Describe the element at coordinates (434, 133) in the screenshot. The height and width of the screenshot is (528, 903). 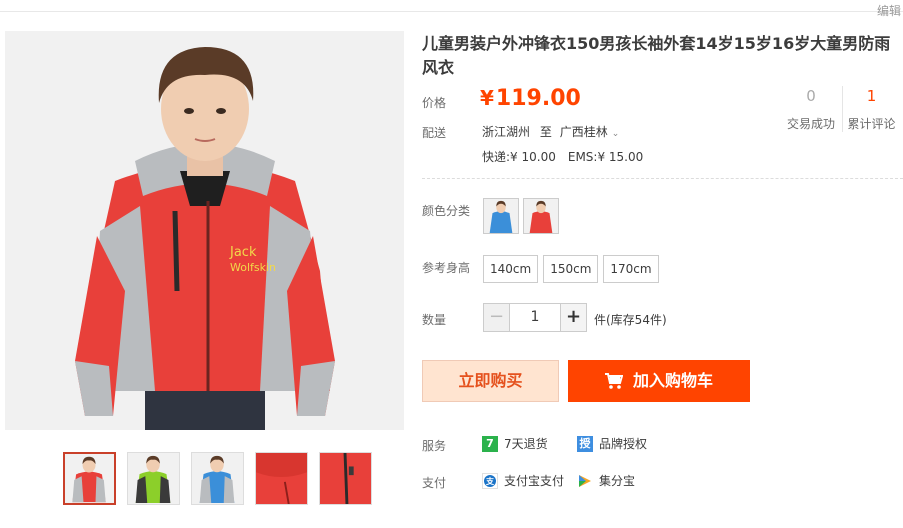
I see `shipping-label: 配送` at that location.